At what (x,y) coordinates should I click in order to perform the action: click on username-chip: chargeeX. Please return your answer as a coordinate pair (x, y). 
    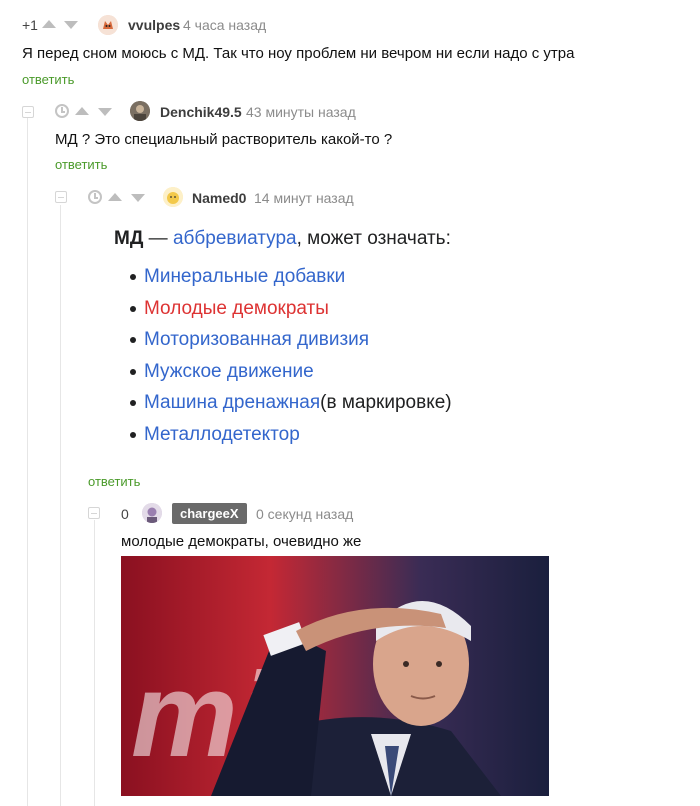
    Looking at the image, I should click on (209, 513).